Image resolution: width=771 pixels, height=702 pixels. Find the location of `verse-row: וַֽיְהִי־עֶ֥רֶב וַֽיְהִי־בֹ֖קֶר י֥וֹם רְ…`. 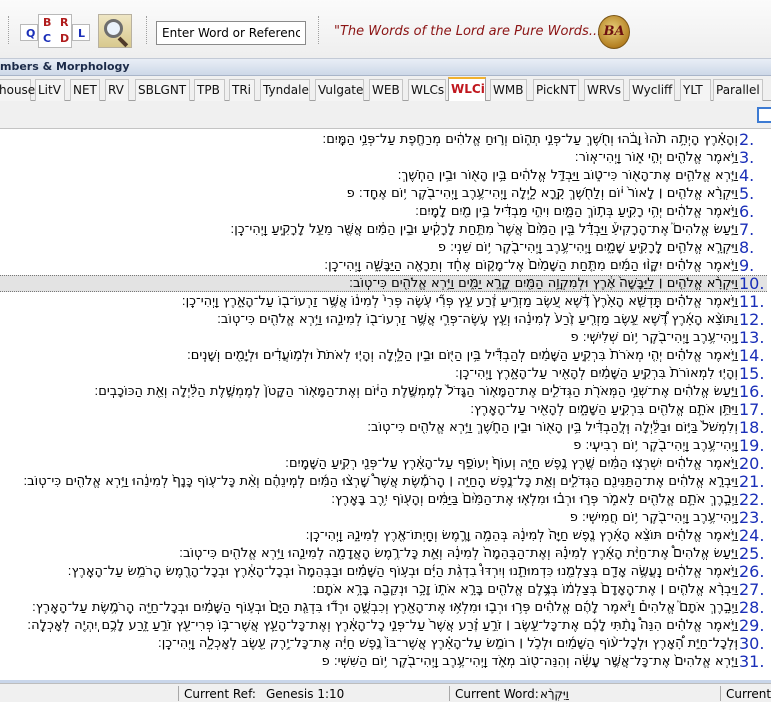

verse-row: וַֽיְהִי־עֶ֥רֶב וַֽיְהִי־בֹ֖קֶר י֥וֹם רְ… is located at coordinates (385, 446).